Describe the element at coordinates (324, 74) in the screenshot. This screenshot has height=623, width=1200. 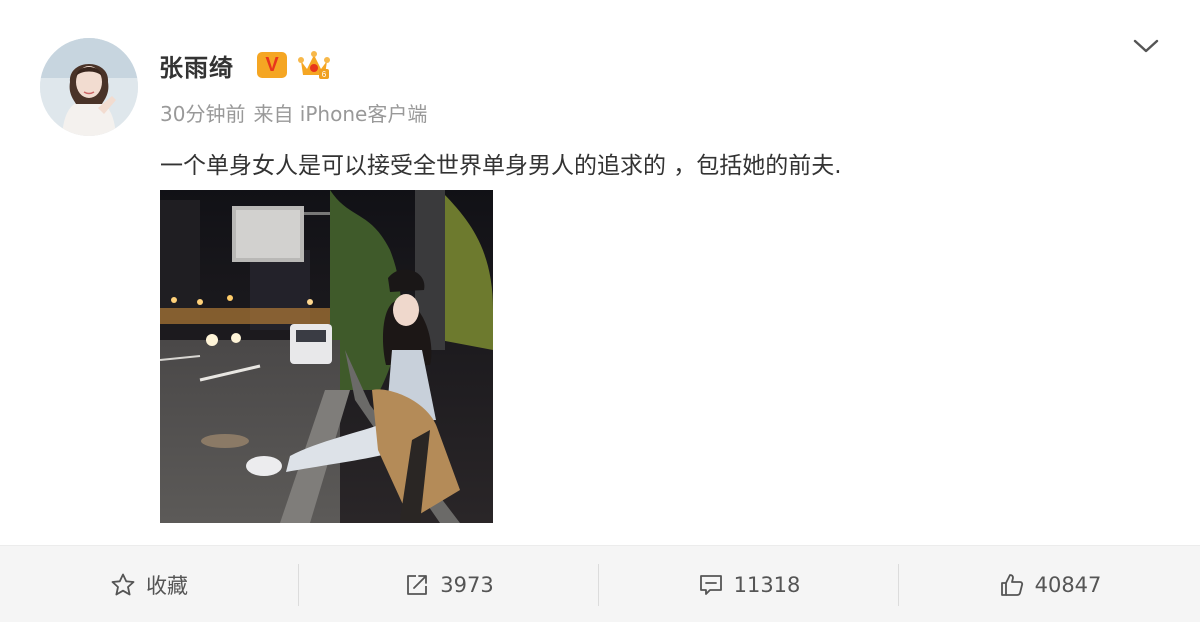
I see `svg-text: 6` at that location.